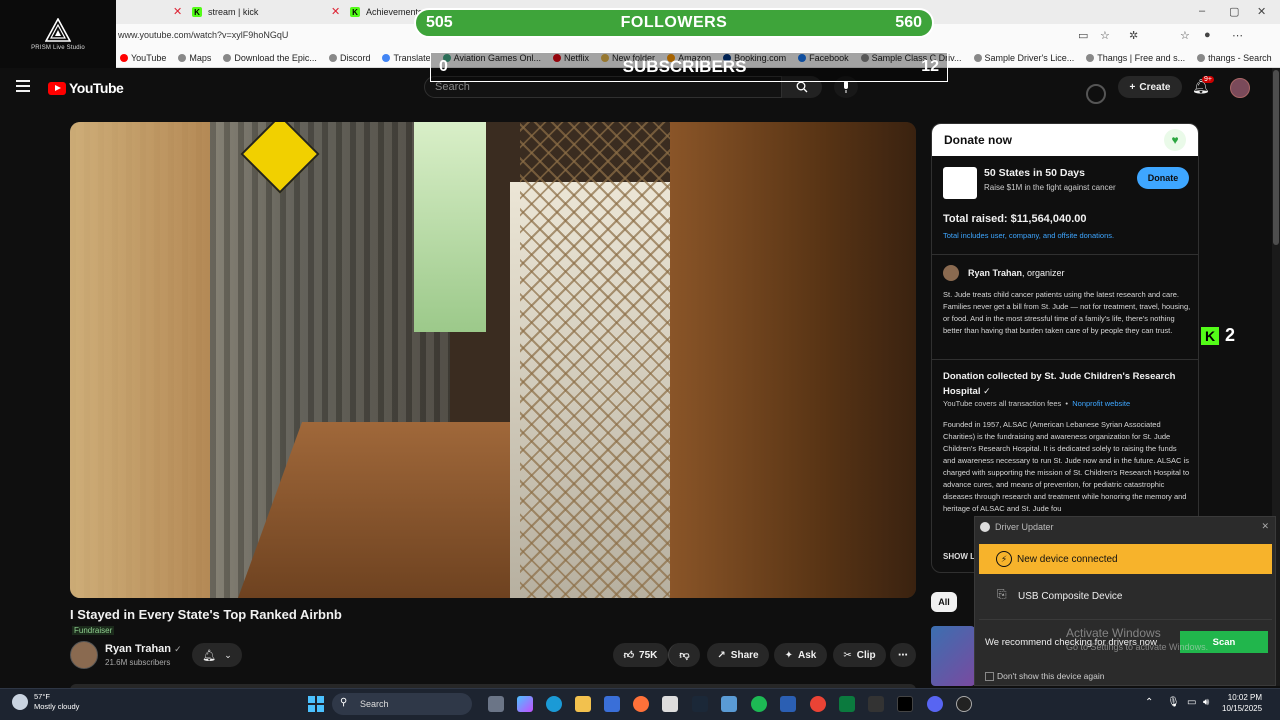  I want to click on microphone-icon, so click(846, 87).